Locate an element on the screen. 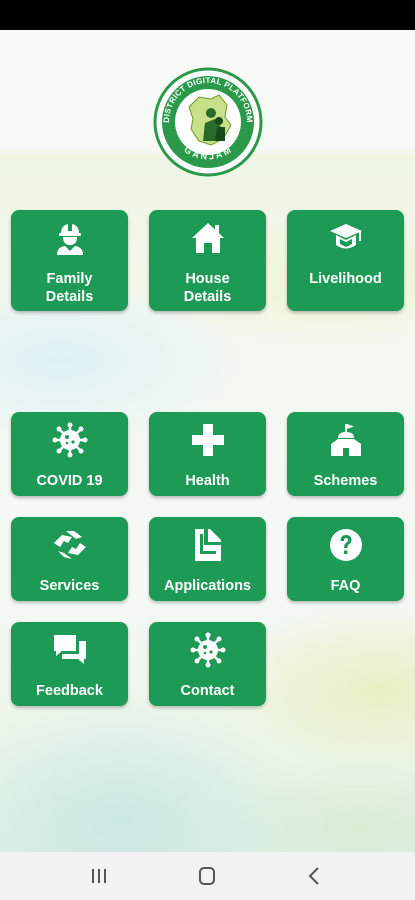 The image size is (415, 900). tile-label: FAQ is located at coordinates (345, 586).